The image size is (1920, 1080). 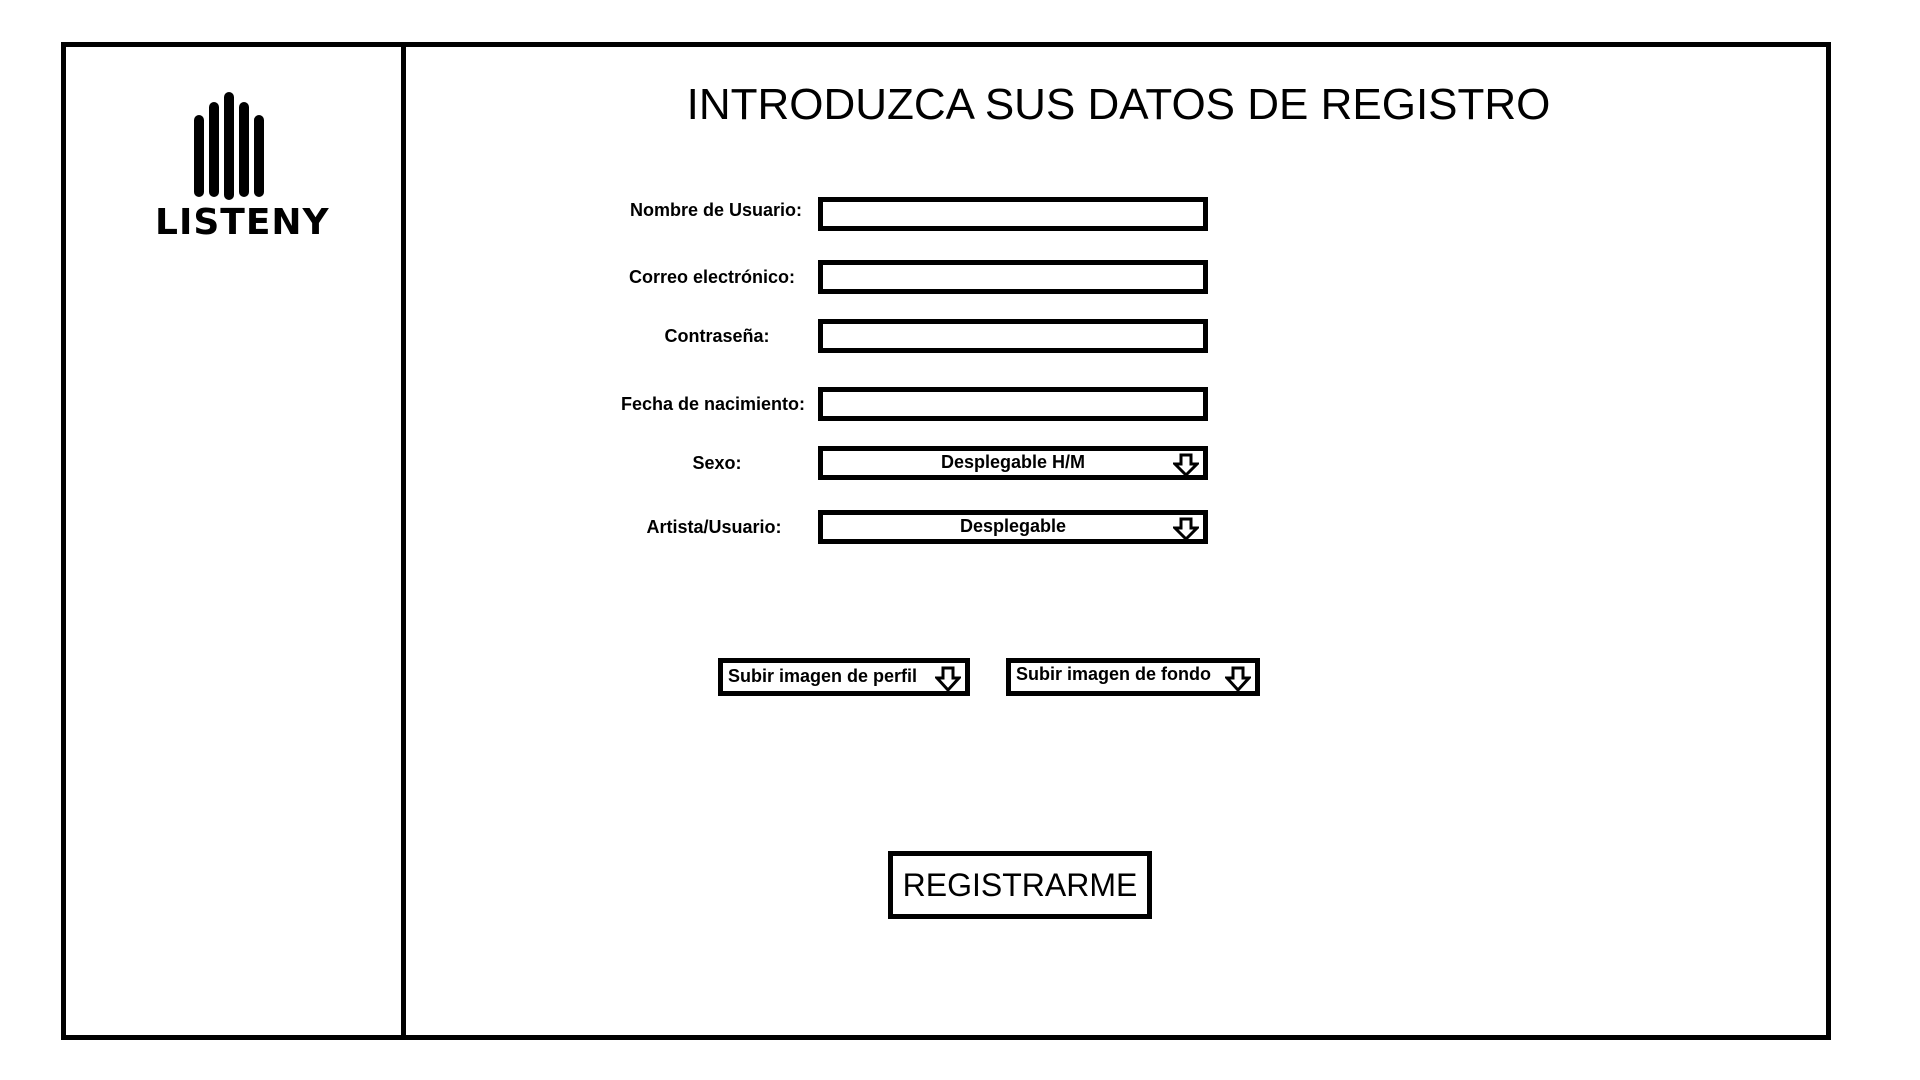 I want to click on logo: LISTENY, so click(x=242, y=166).